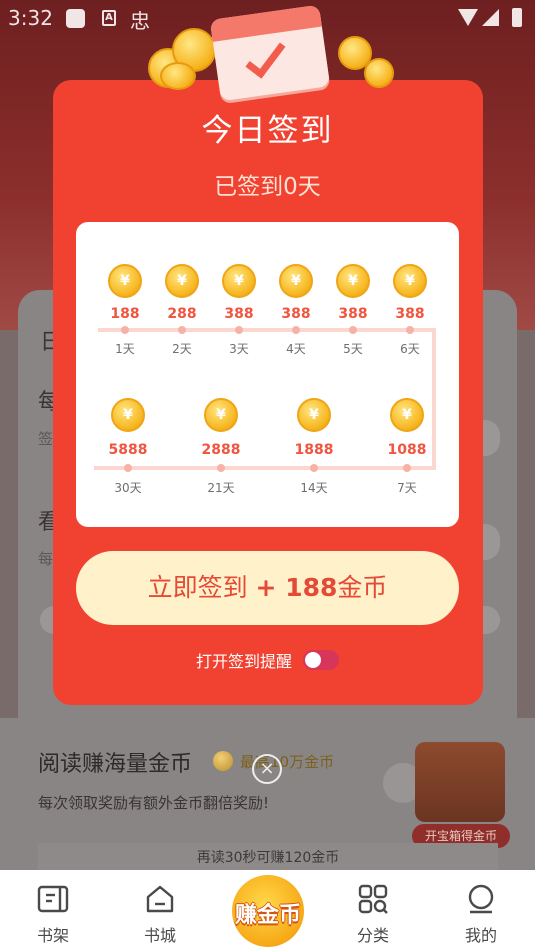 This screenshot has height=952, width=535. I want to click on nav-item-bookstore: 书城, so click(160, 911).